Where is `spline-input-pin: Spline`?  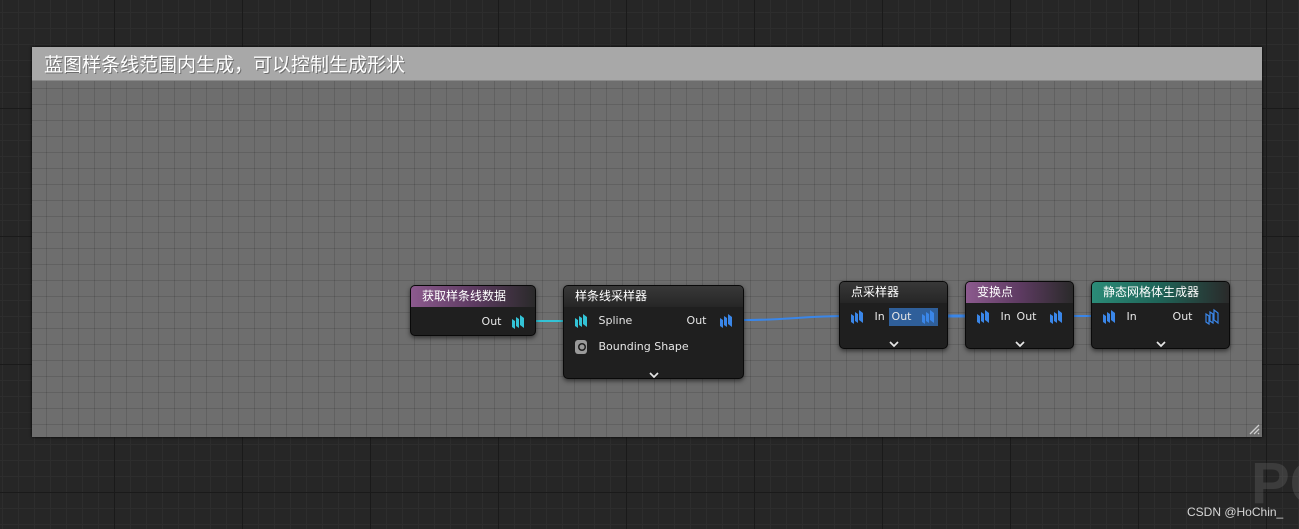 spline-input-pin: Spline is located at coordinates (603, 321).